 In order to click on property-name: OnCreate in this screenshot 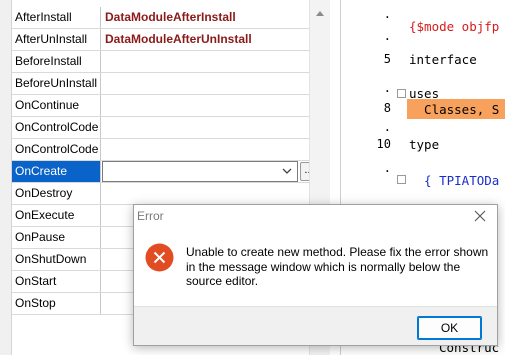, I will do `click(56, 171)`.